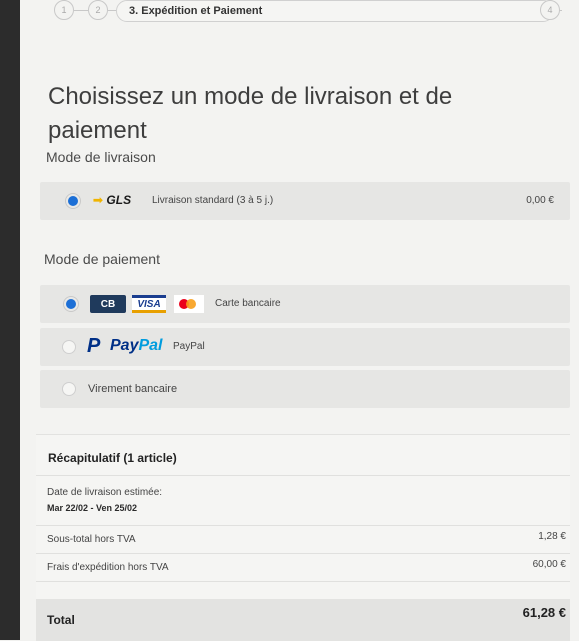 Image resolution: width=579 pixels, height=641 pixels. What do you see at coordinates (150, 345) in the screenshot?
I see `paypal-logo-pal: Pal` at bounding box center [150, 345].